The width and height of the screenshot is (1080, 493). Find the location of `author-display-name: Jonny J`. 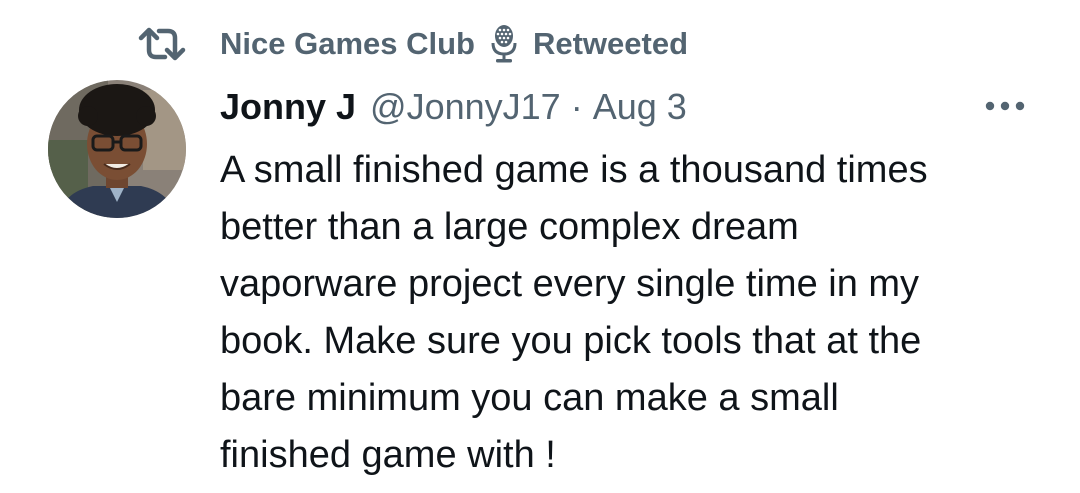

author-display-name: Jonny J is located at coordinates (288, 107).